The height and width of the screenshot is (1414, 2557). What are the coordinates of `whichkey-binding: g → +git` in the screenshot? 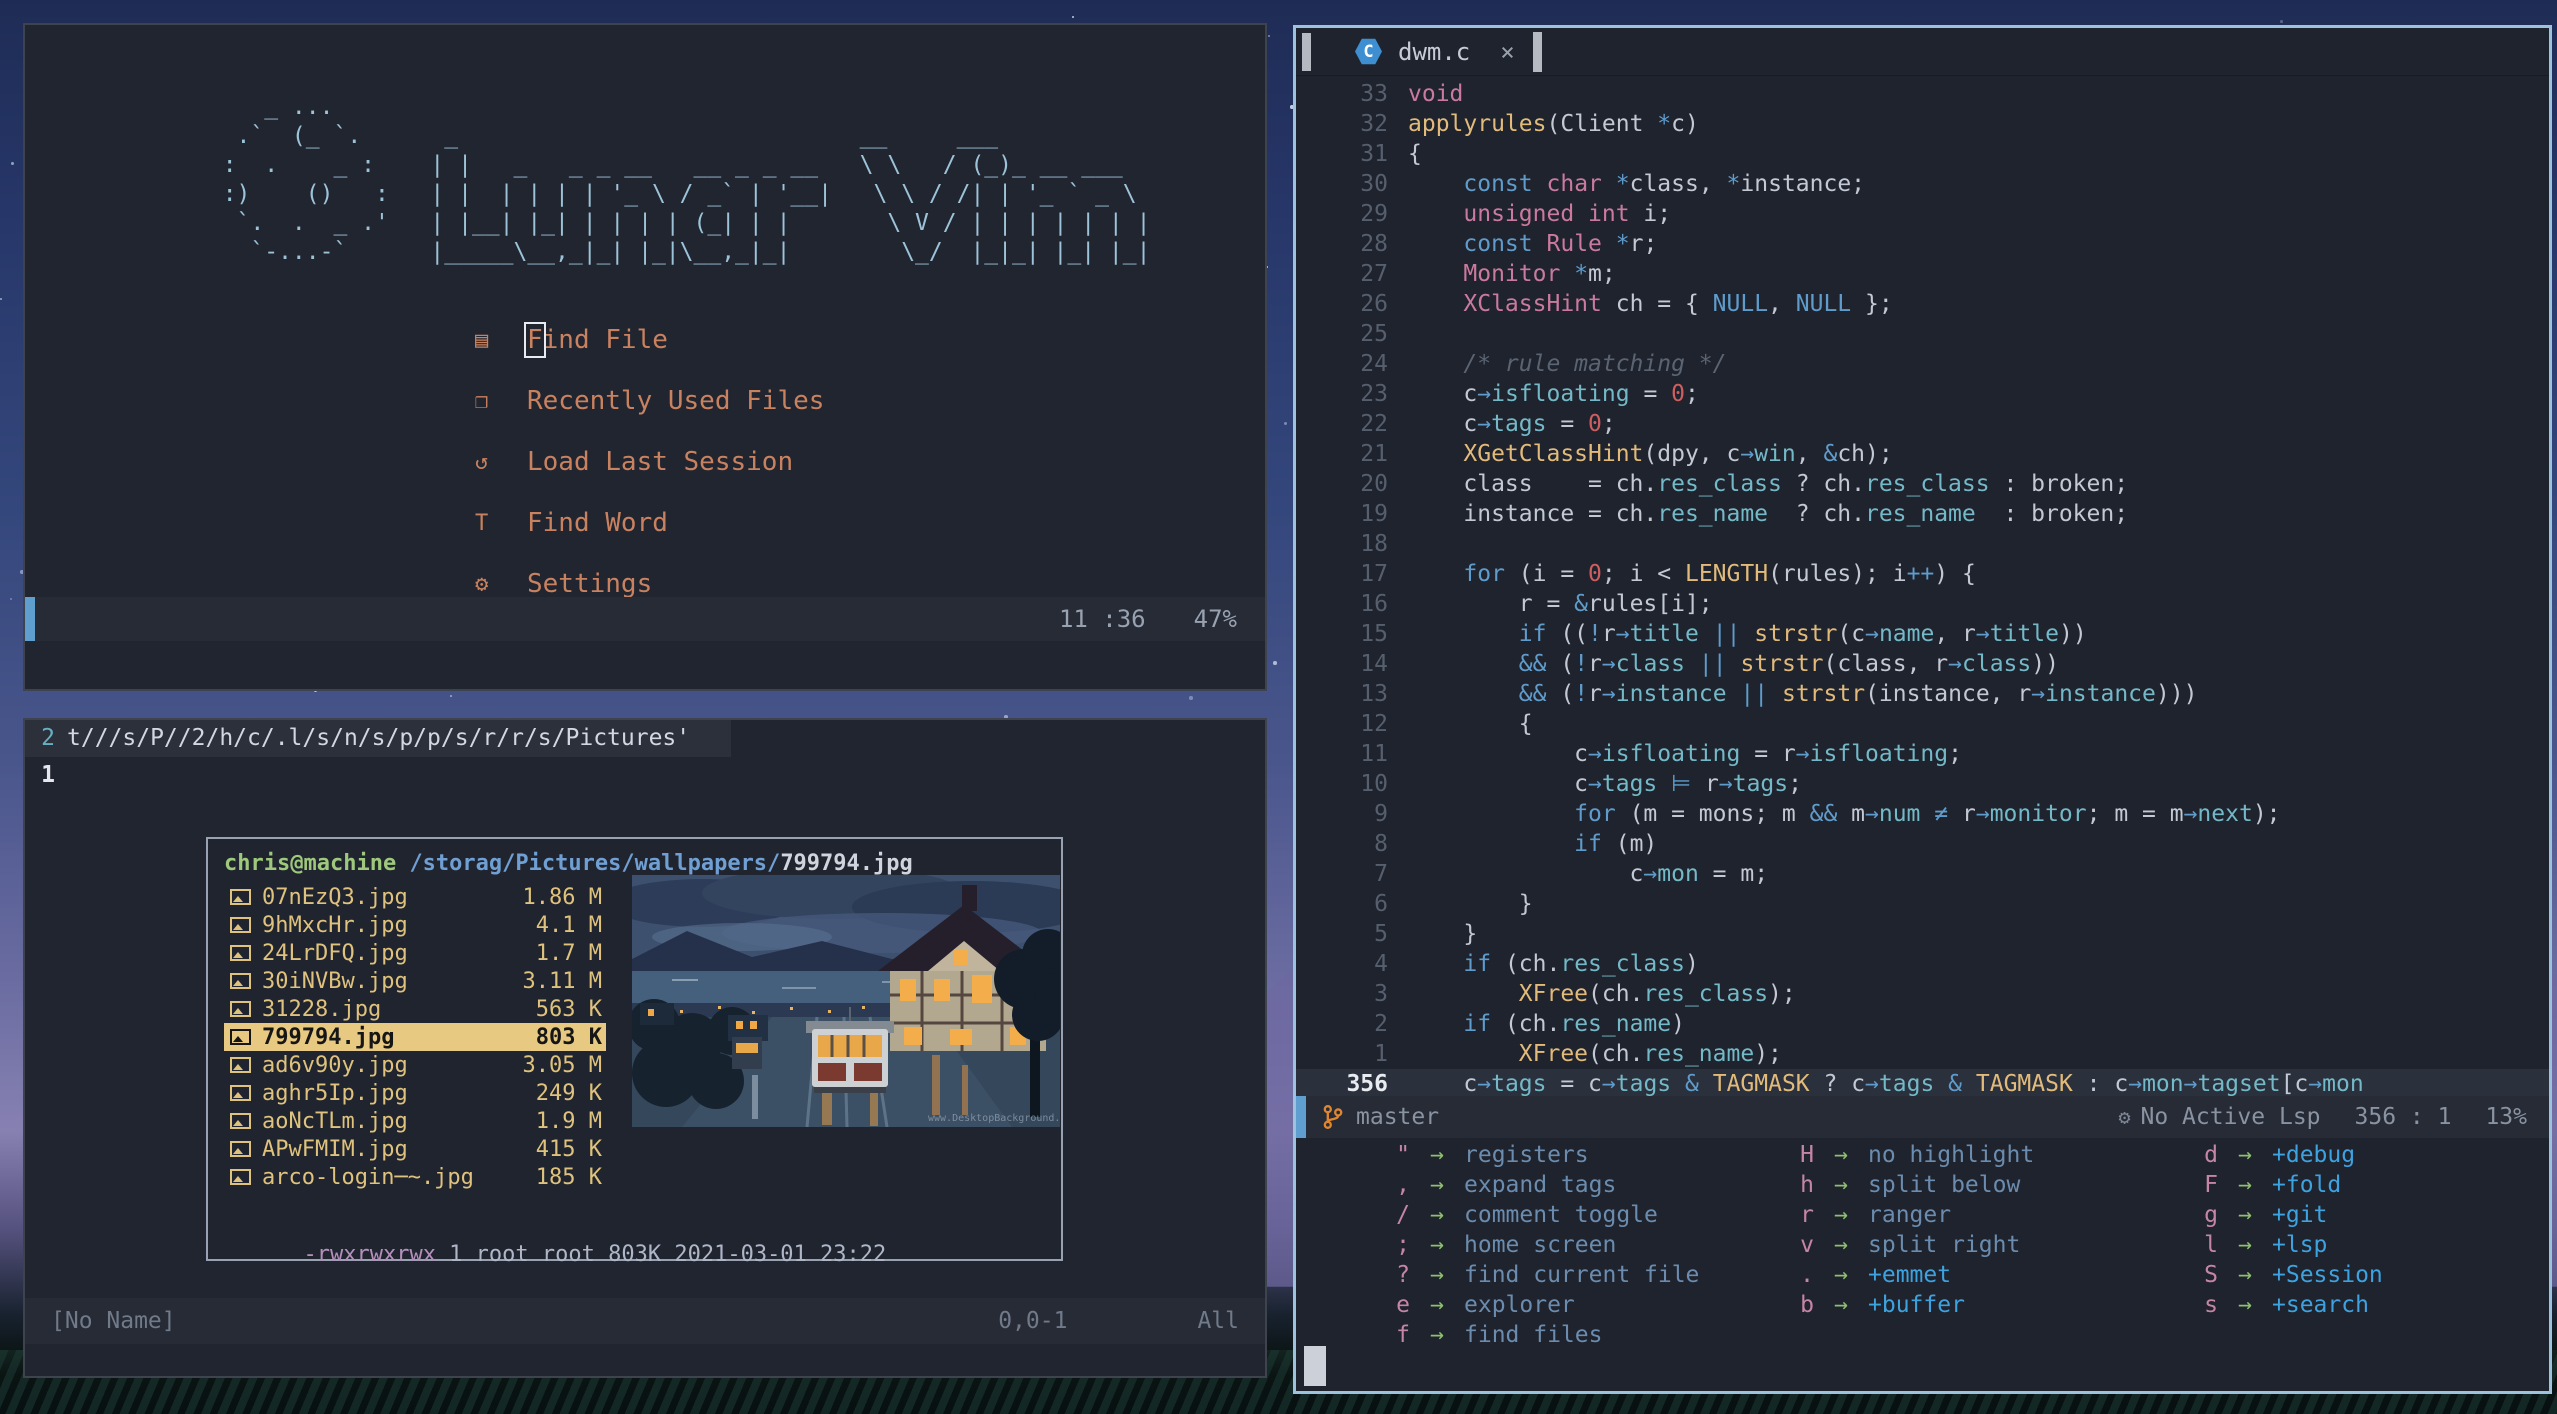 It's located at (2332, 1215).